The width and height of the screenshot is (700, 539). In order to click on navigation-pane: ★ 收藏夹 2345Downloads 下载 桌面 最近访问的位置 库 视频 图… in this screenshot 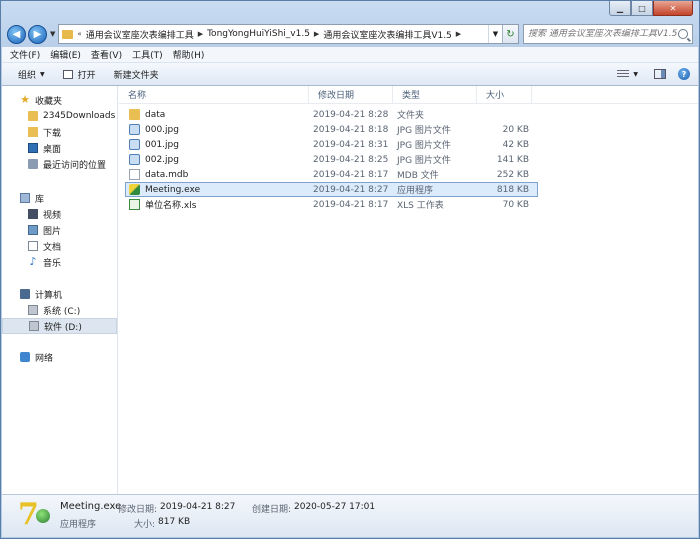, I will do `click(60, 290)`.